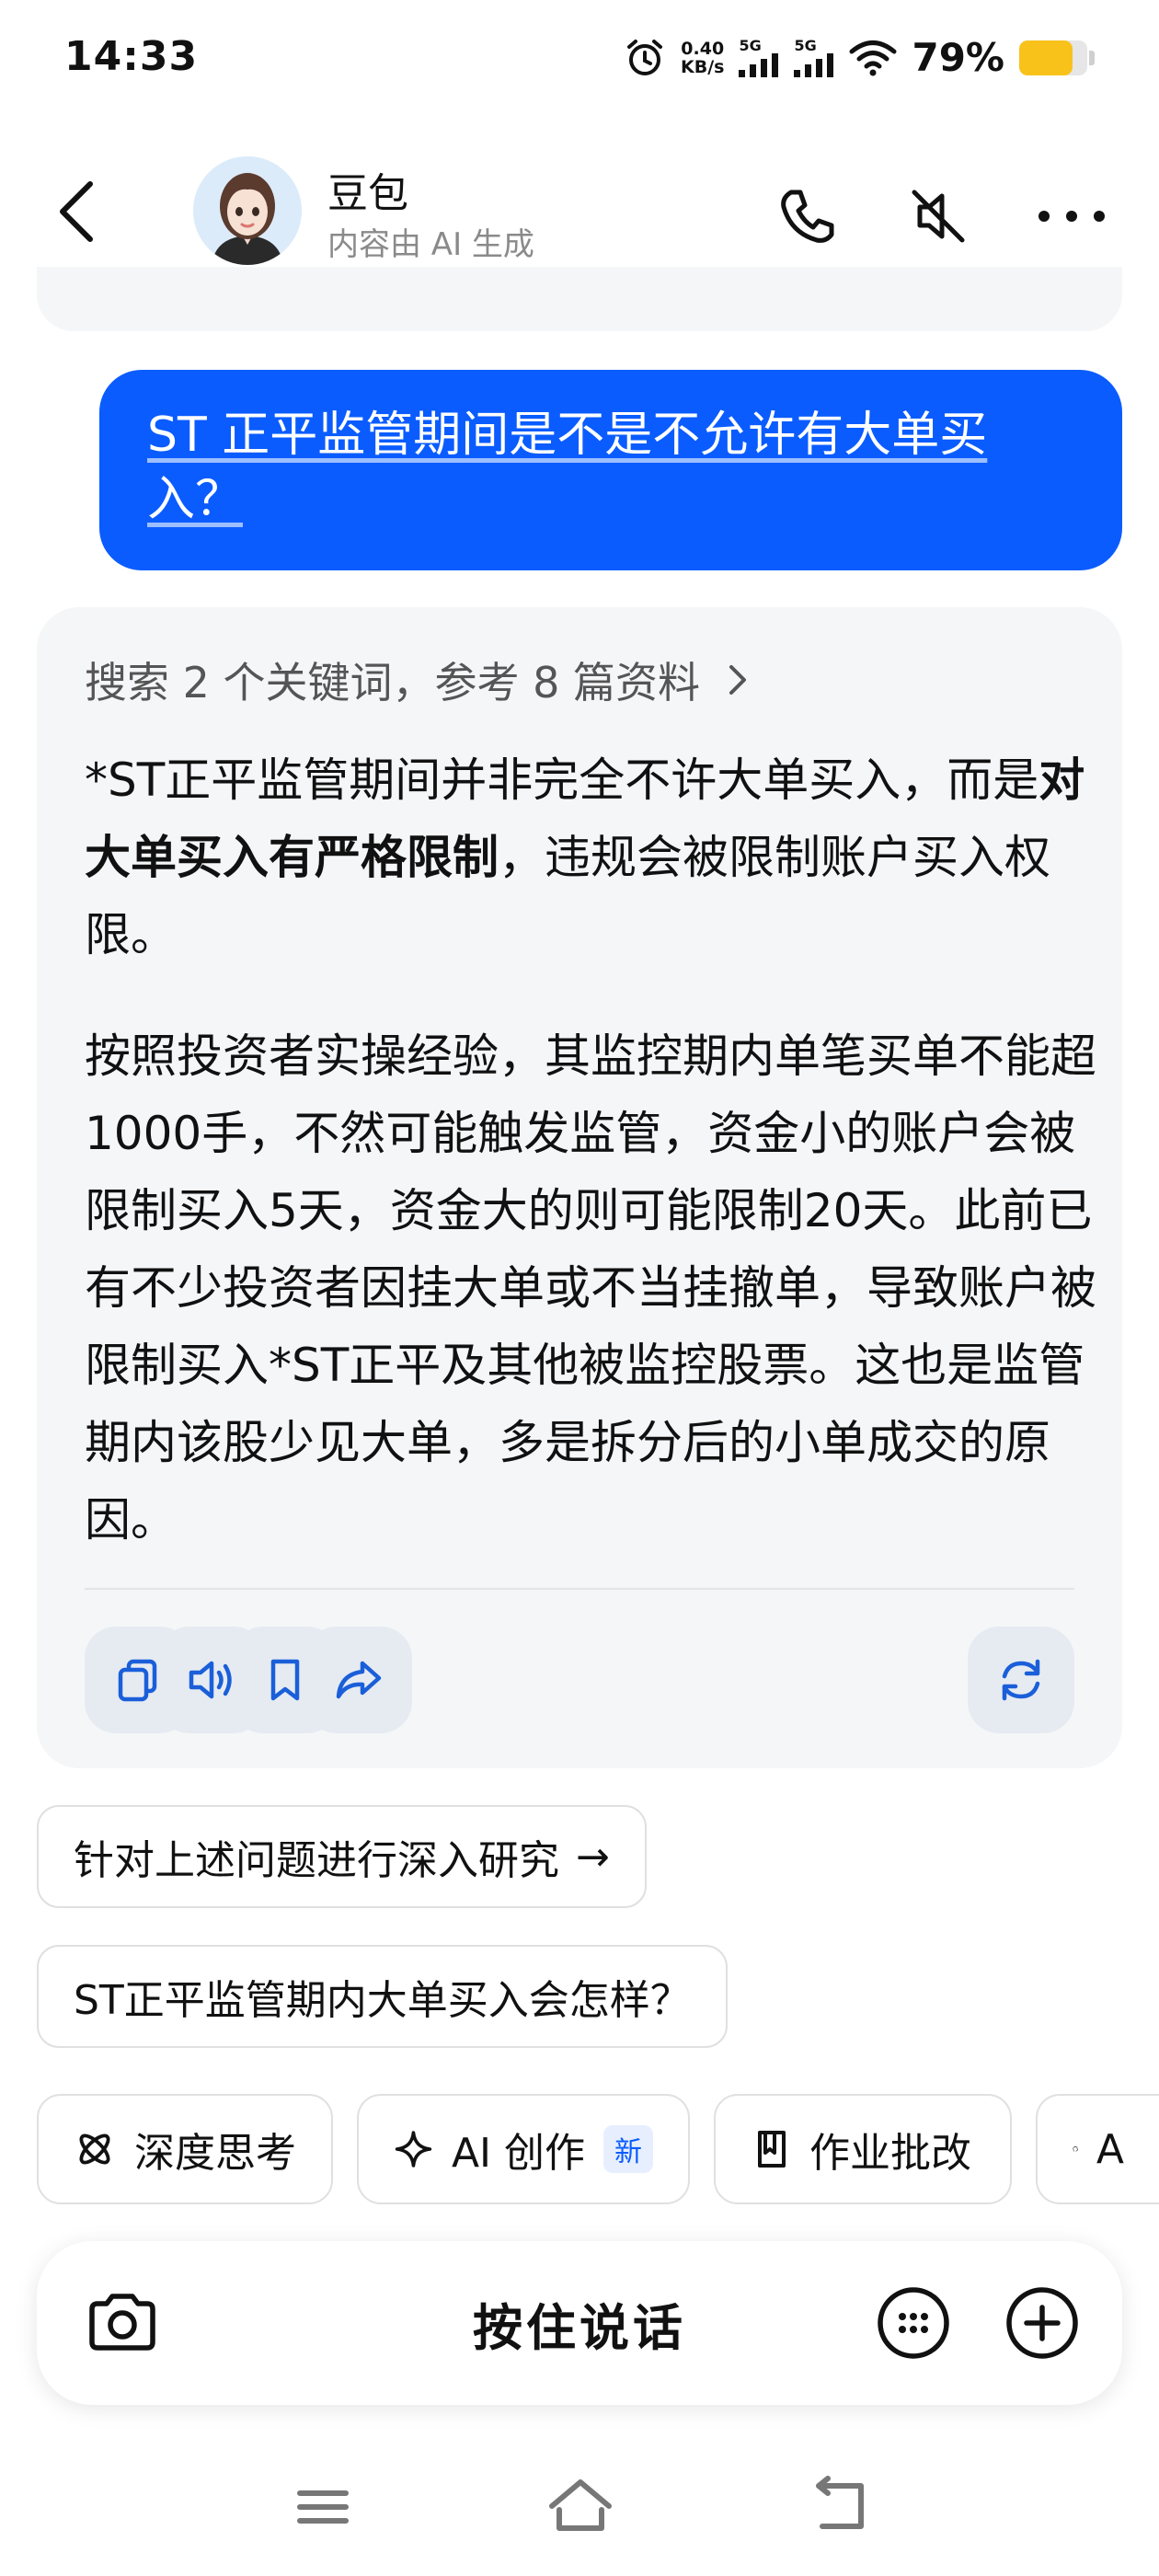 This screenshot has width=1159, height=2576. What do you see at coordinates (1042, 2323) in the screenshot?
I see `plus-button` at bounding box center [1042, 2323].